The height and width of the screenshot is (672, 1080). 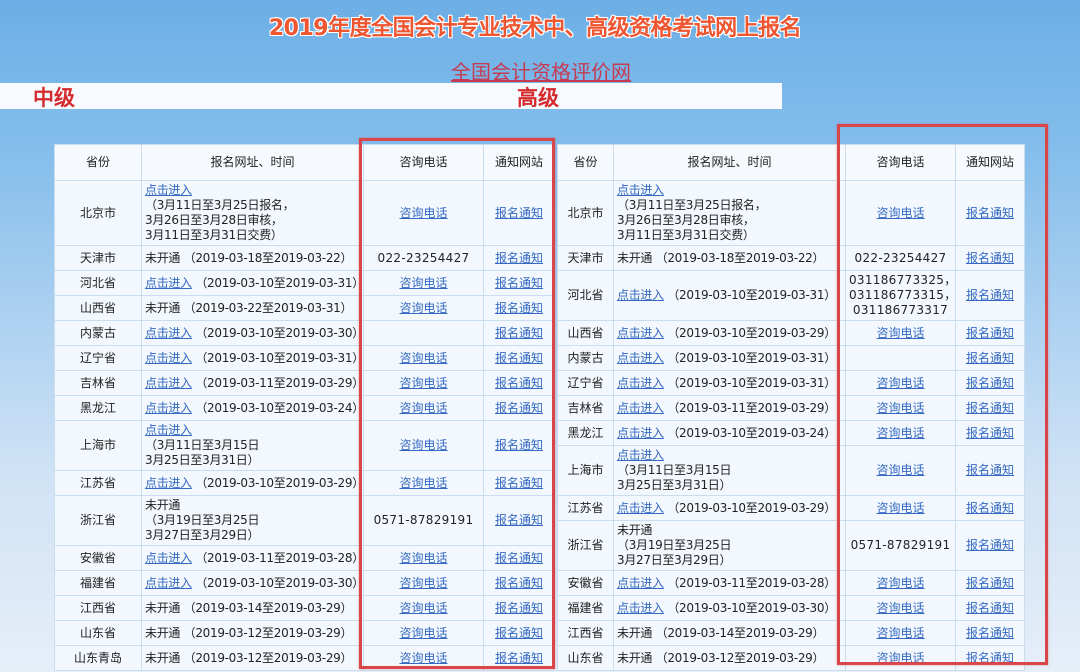 I want to click on header-registration: 报名网址、时间, so click(x=252, y=162).